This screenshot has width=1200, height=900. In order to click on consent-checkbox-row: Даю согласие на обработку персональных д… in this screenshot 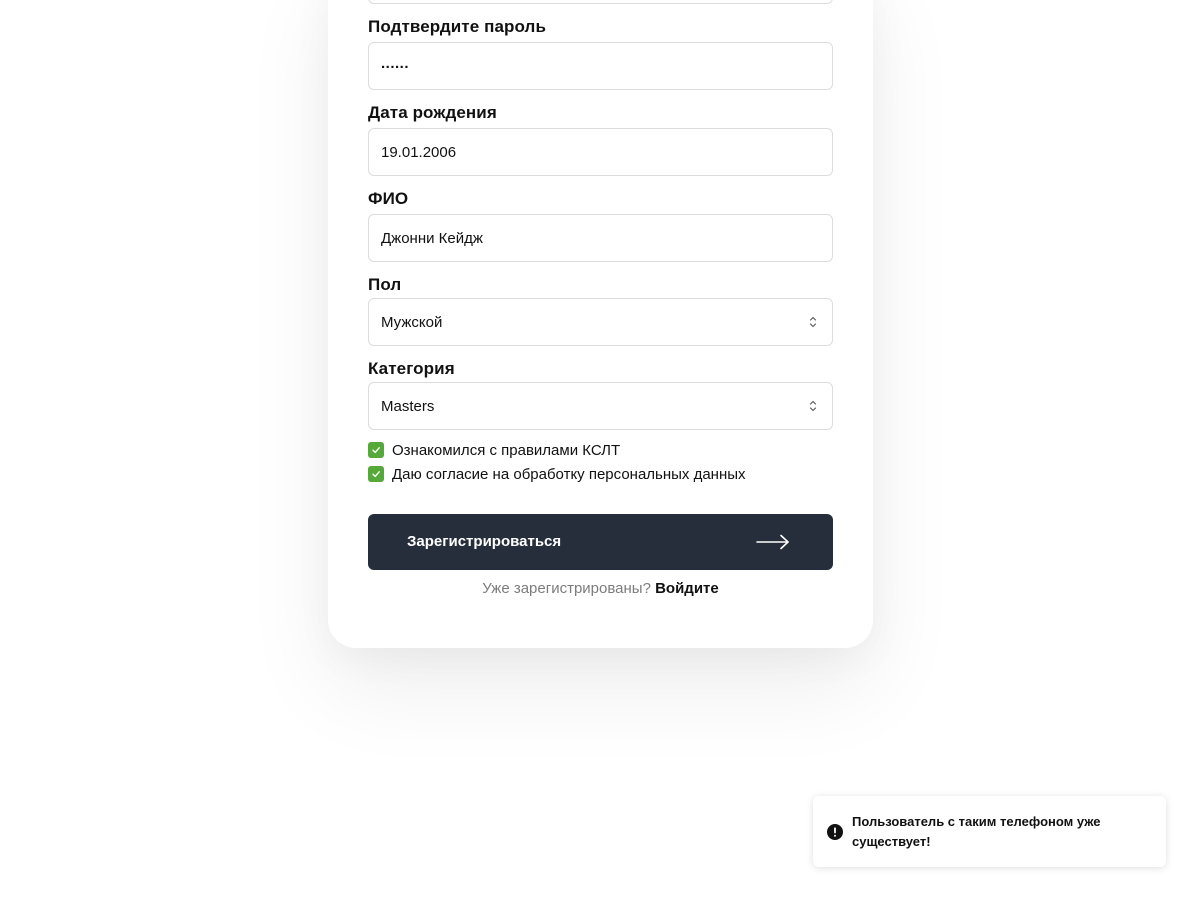, I will do `click(557, 474)`.